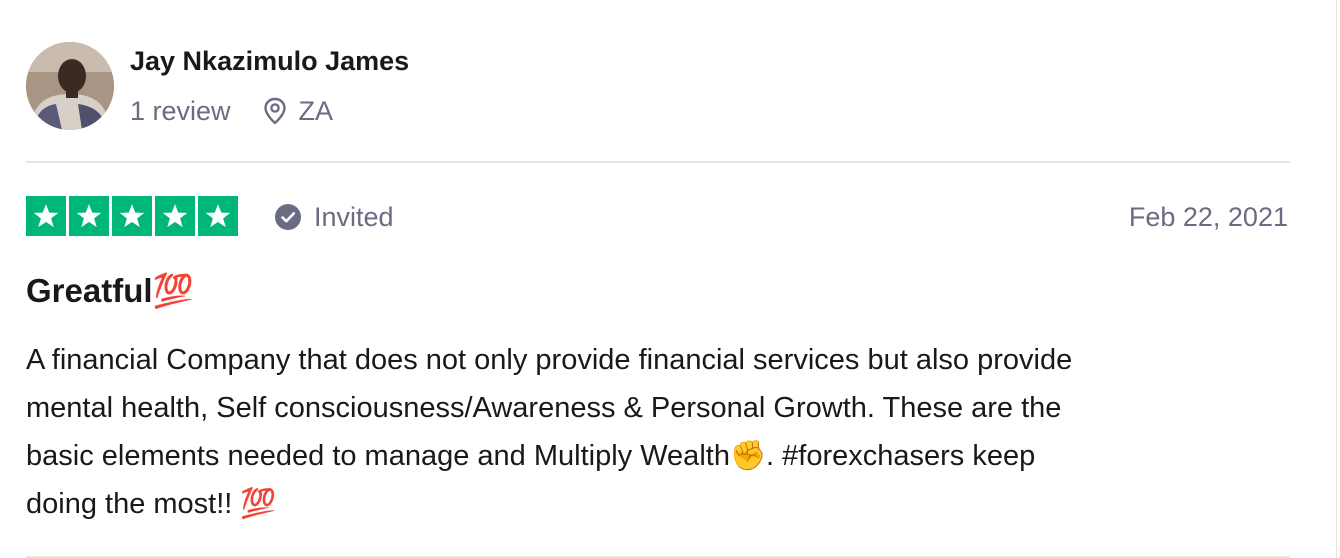 This screenshot has height=558, width=1340. What do you see at coordinates (288, 217) in the screenshot?
I see `check-circle-icon` at bounding box center [288, 217].